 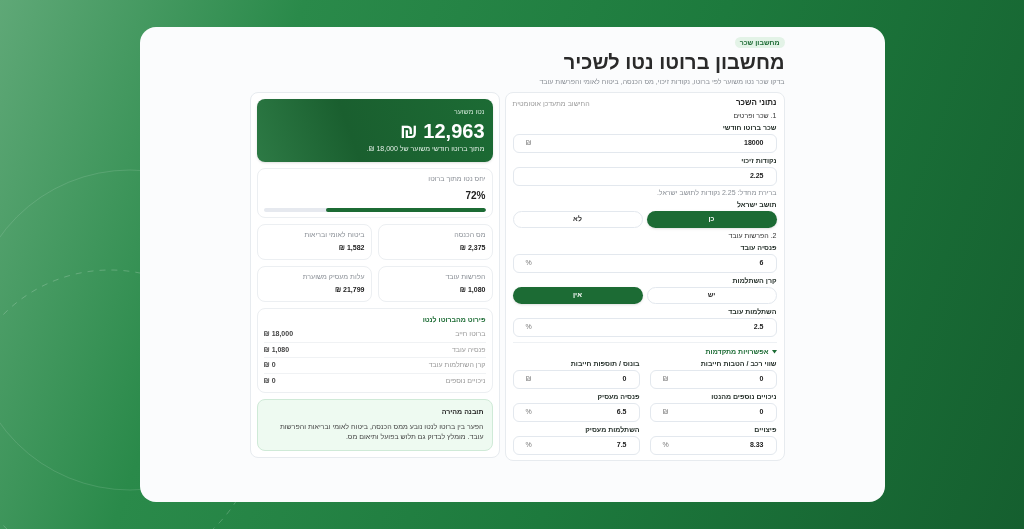 I want to click on caret-icon, so click(x=774, y=351).